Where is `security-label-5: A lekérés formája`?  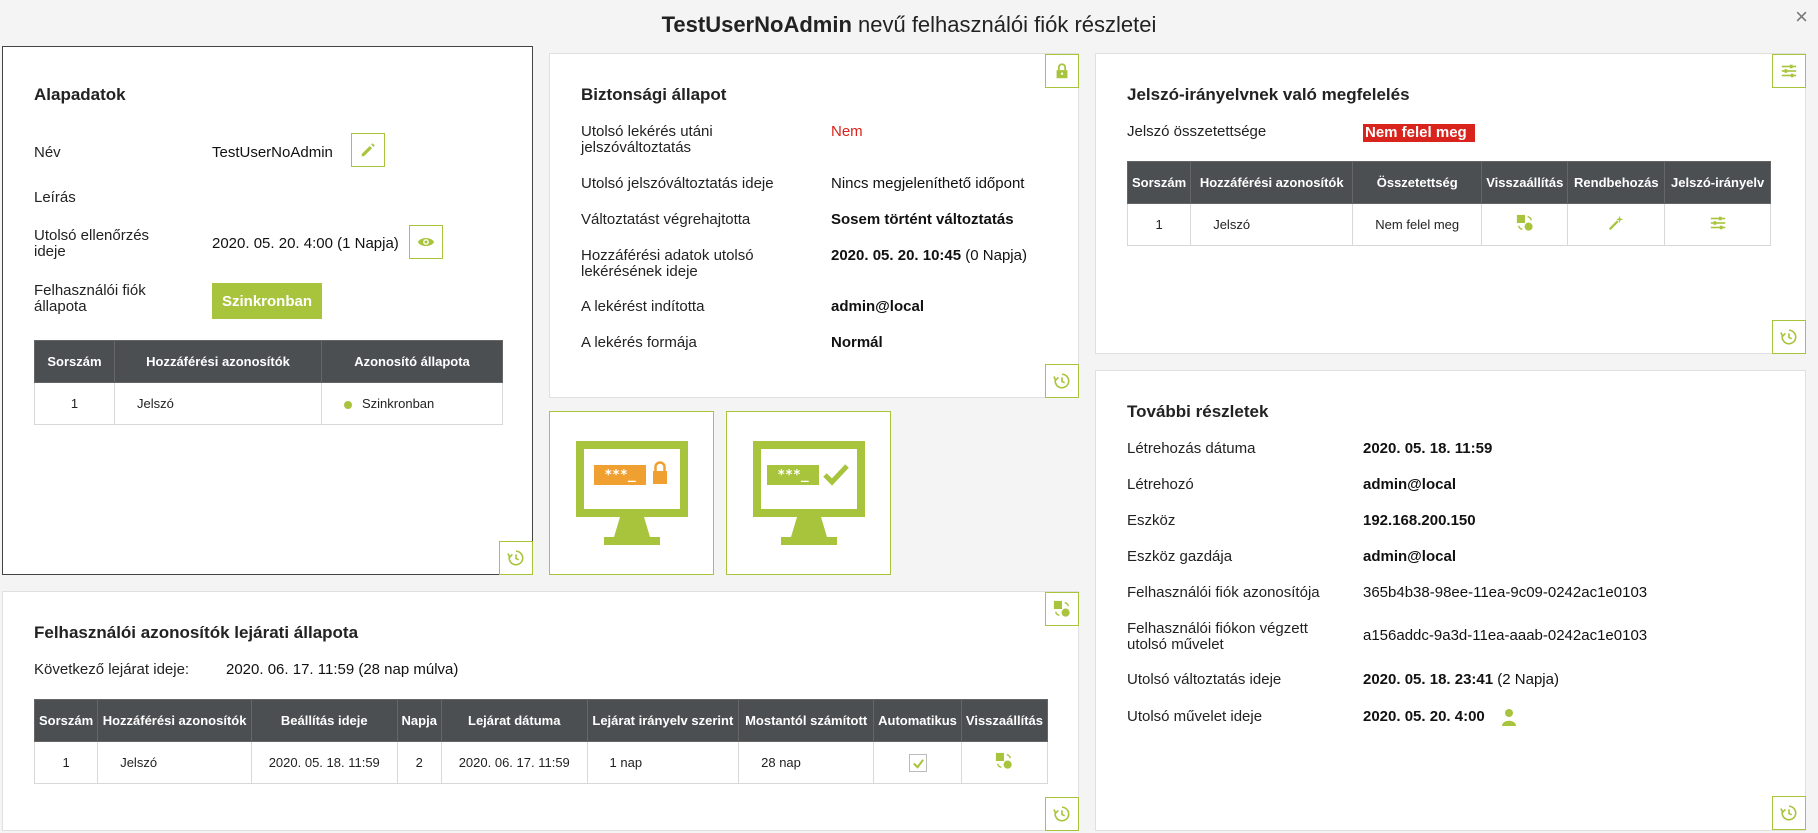
security-label-5: A lekérés formája is located at coordinates (639, 342).